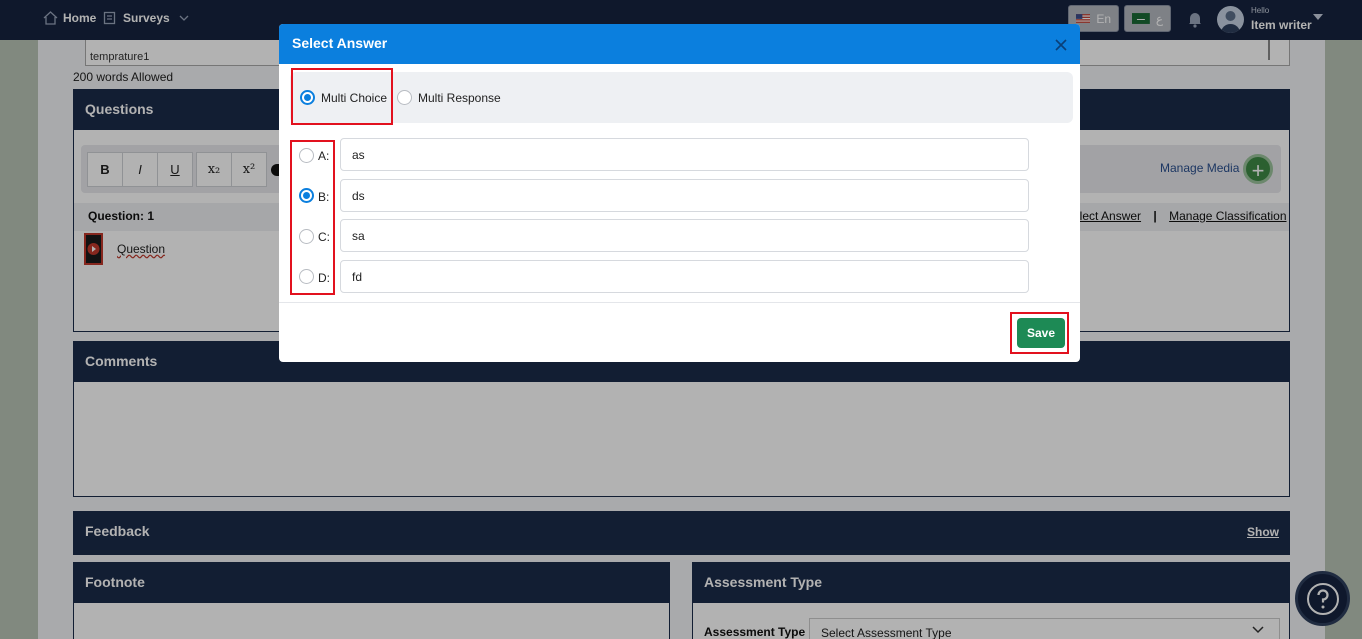 This screenshot has height=639, width=1362. What do you see at coordinates (684, 195) in the screenshot?
I see `option-b-input: ds` at bounding box center [684, 195].